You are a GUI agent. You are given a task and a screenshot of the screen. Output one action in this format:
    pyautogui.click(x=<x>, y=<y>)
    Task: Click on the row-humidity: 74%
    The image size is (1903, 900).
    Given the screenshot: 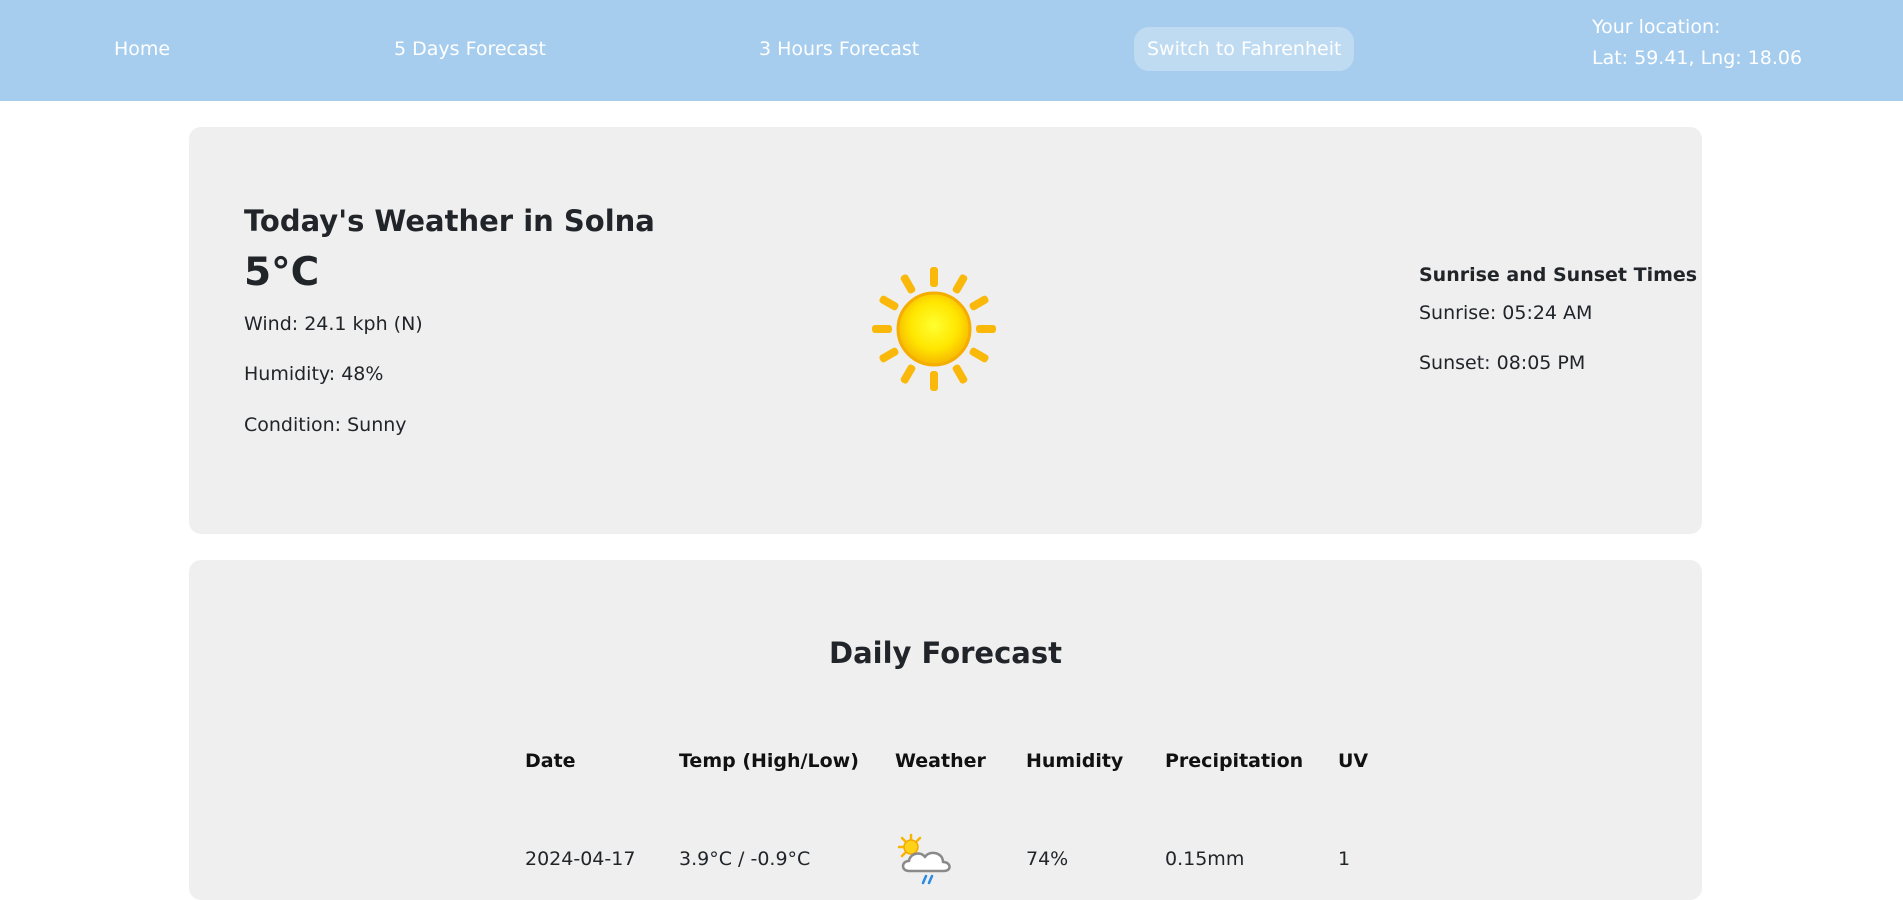 What is the action you would take?
    pyautogui.click(x=1047, y=859)
    